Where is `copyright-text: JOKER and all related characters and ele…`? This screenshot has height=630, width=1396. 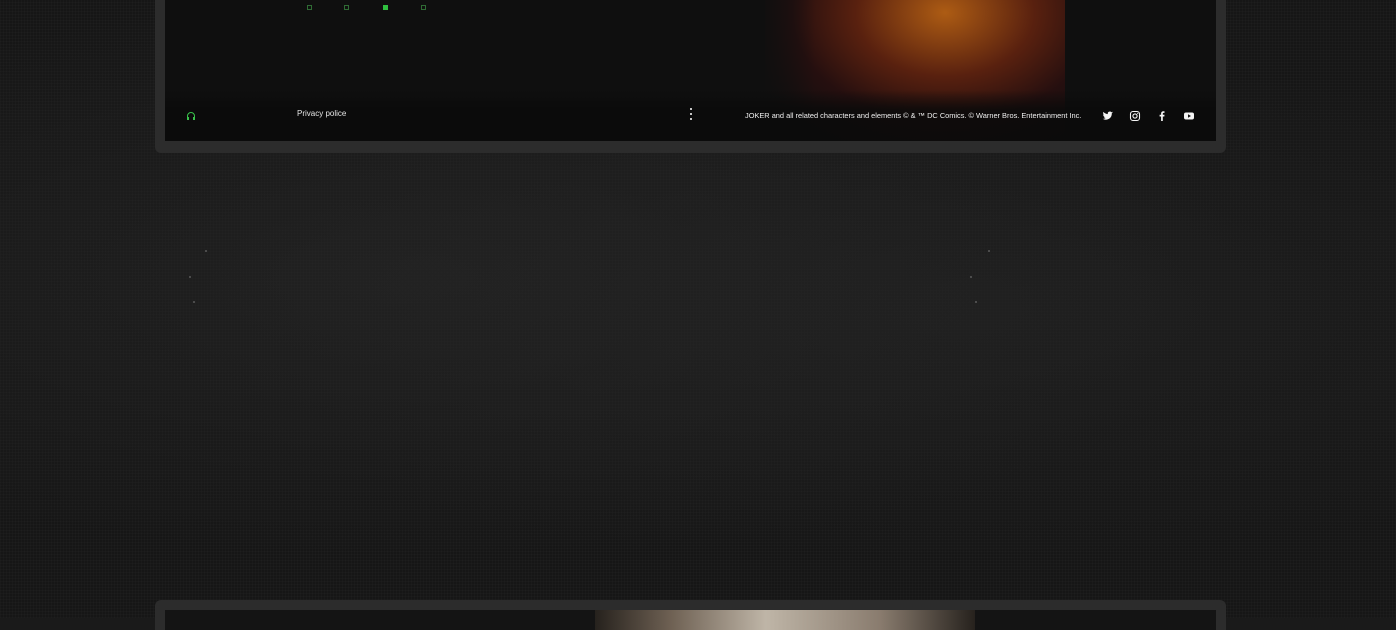 copyright-text: JOKER and all related characters and ele… is located at coordinates (913, 115).